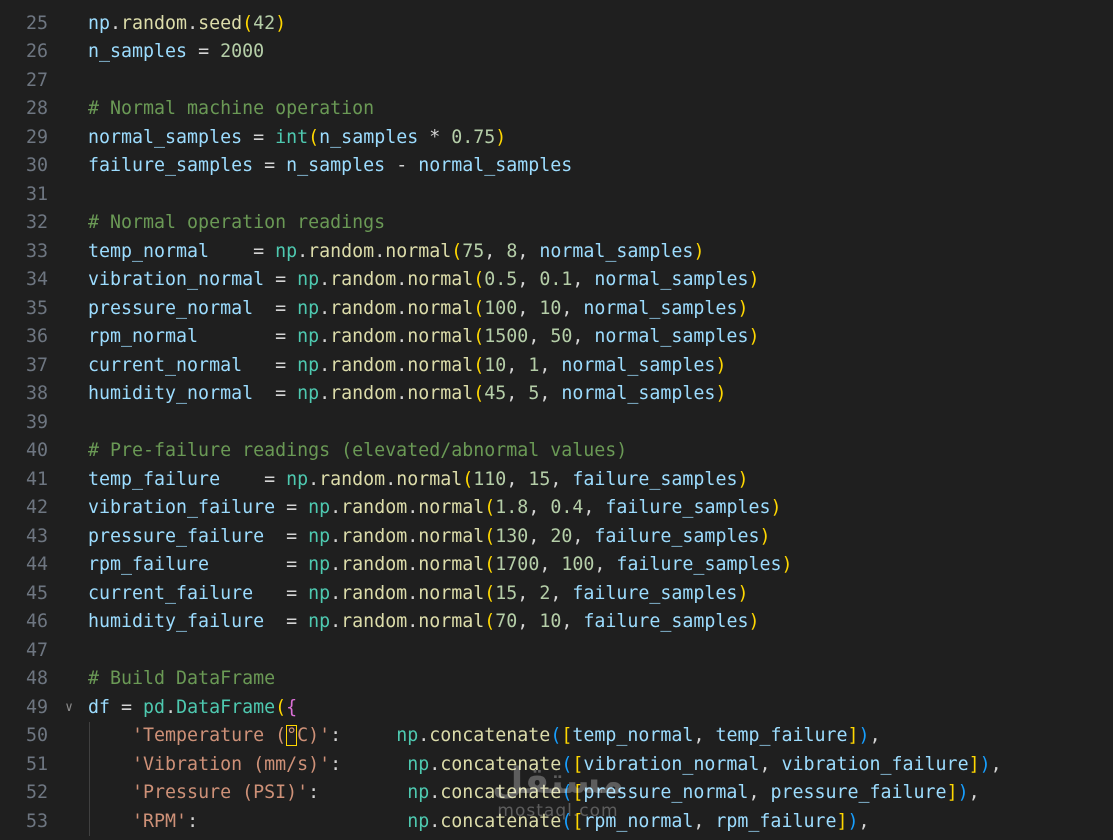 The height and width of the screenshot is (840, 1113). Describe the element at coordinates (556, 223) in the screenshot. I see `code-line: 32 # Normal operation readings` at that location.